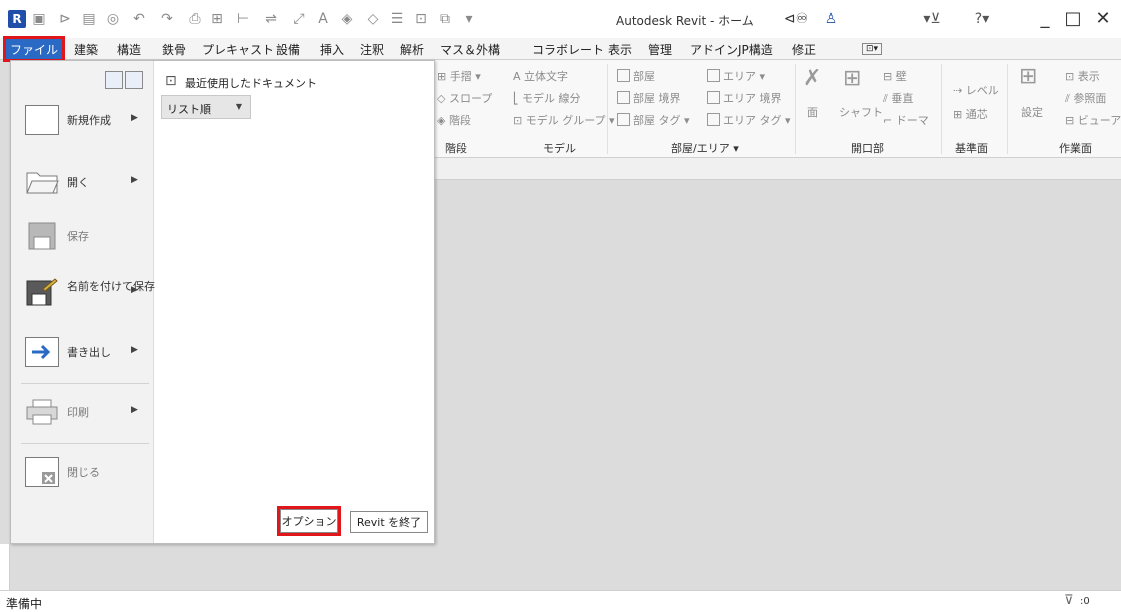 The image size is (1121, 612). What do you see at coordinates (459, 76) in the screenshot?
I see `ribbon-railing: ⊞ 手摺 ▾` at bounding box center [459, 76].